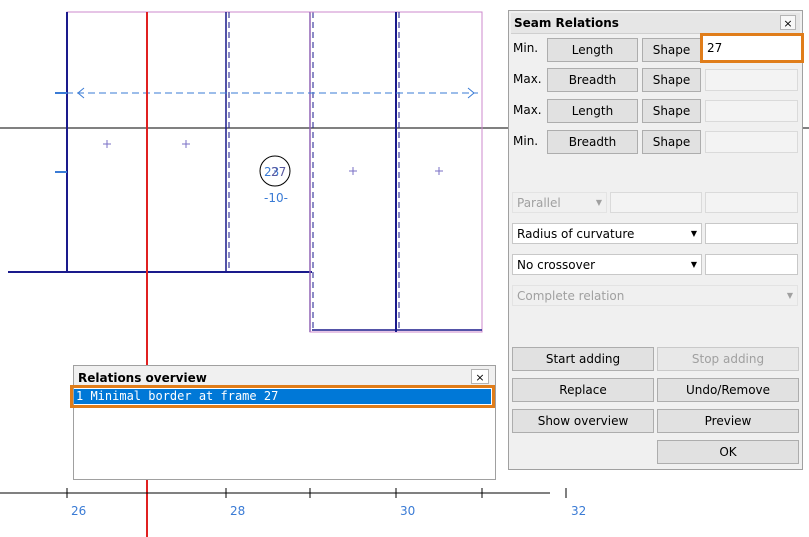  I want to click on dimension-label: -10-, so click(276, 198).